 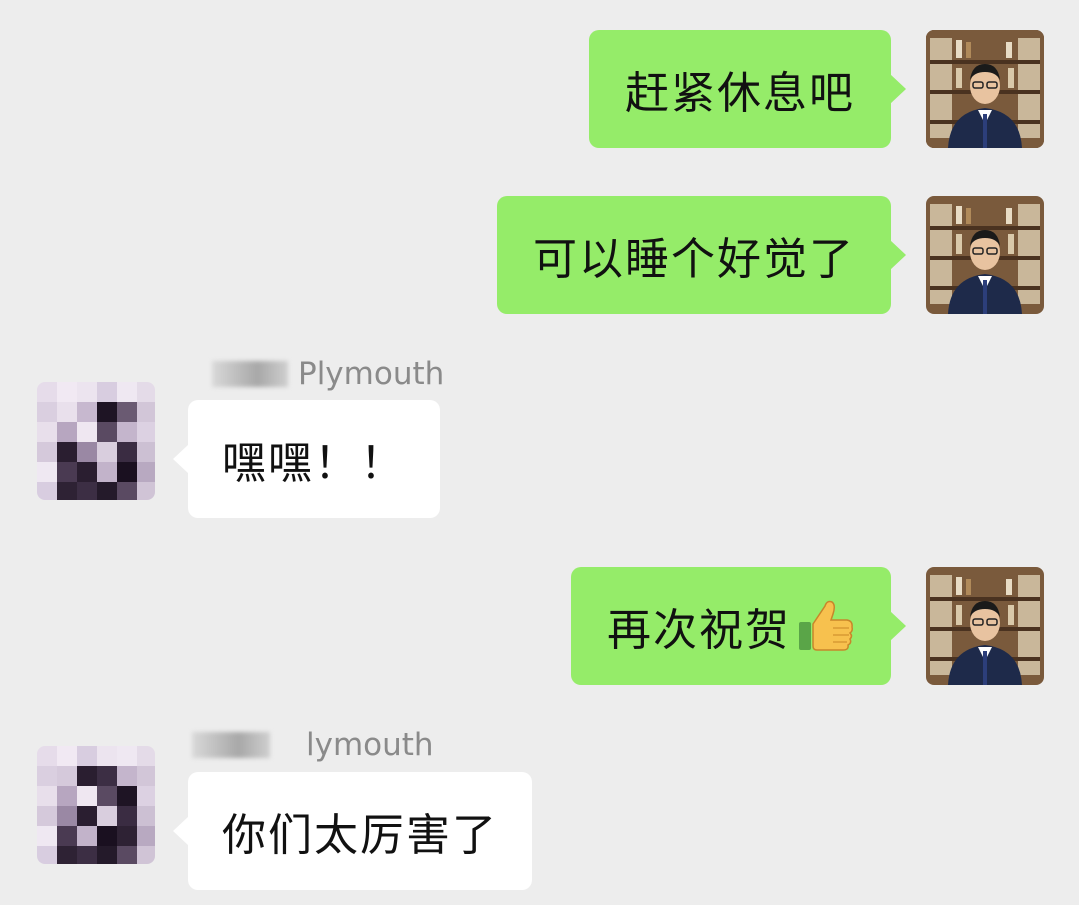 What do you see at coordinates (694, 259) in the screenshot?
I see `message-text: 可以睡个好觉了` at bounding box center [694, 259].